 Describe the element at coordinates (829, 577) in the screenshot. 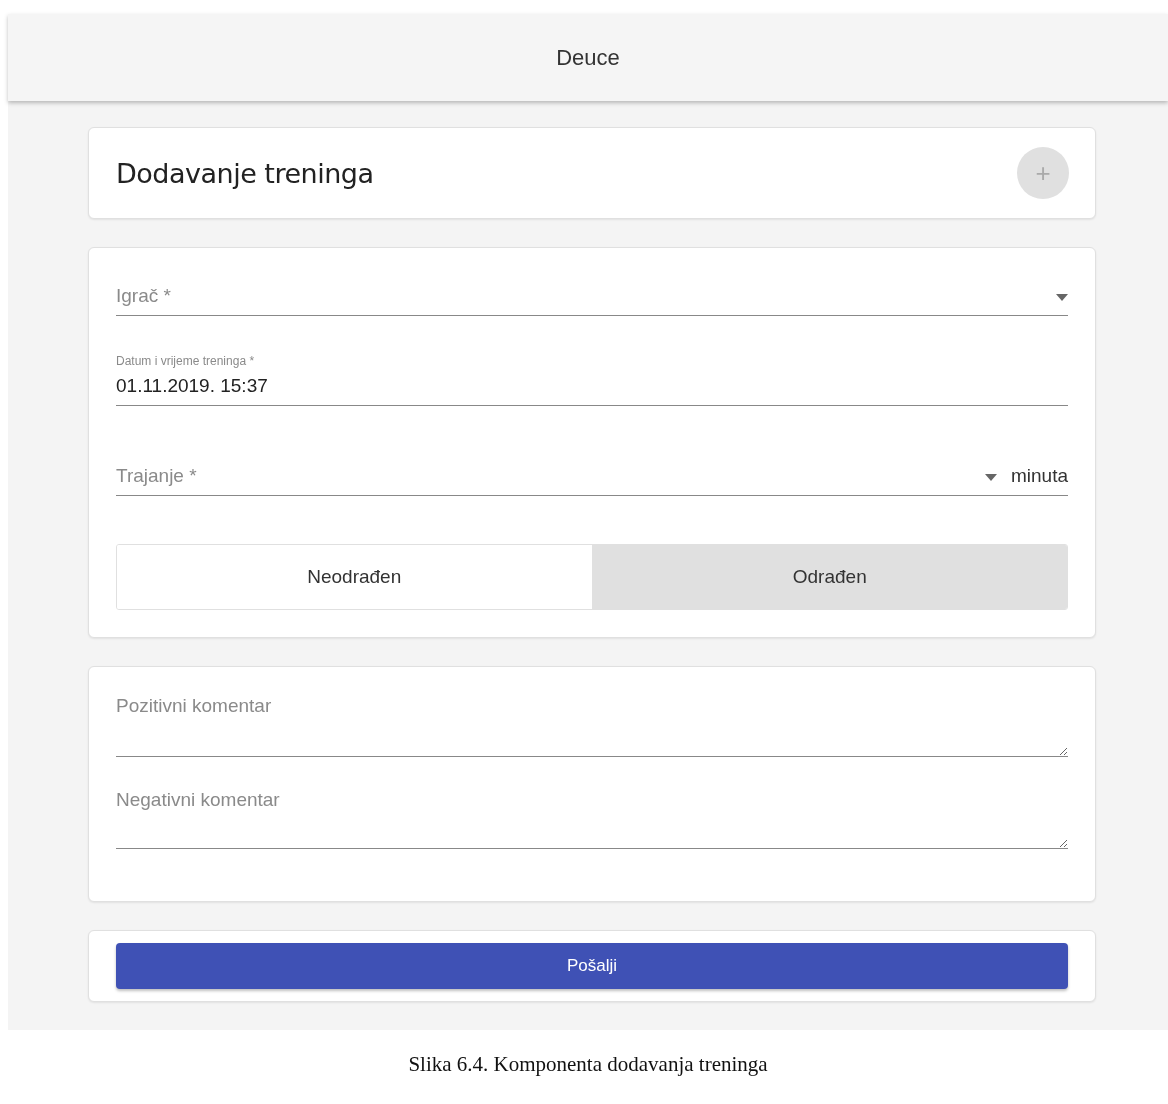

I see `status-toggle-button: Odrađen` at that location.